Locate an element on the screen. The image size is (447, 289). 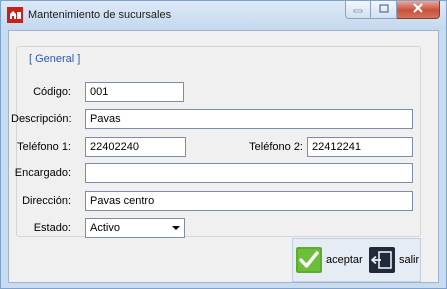
estado-selected-value: Activo is located at coordinates (105, 228).